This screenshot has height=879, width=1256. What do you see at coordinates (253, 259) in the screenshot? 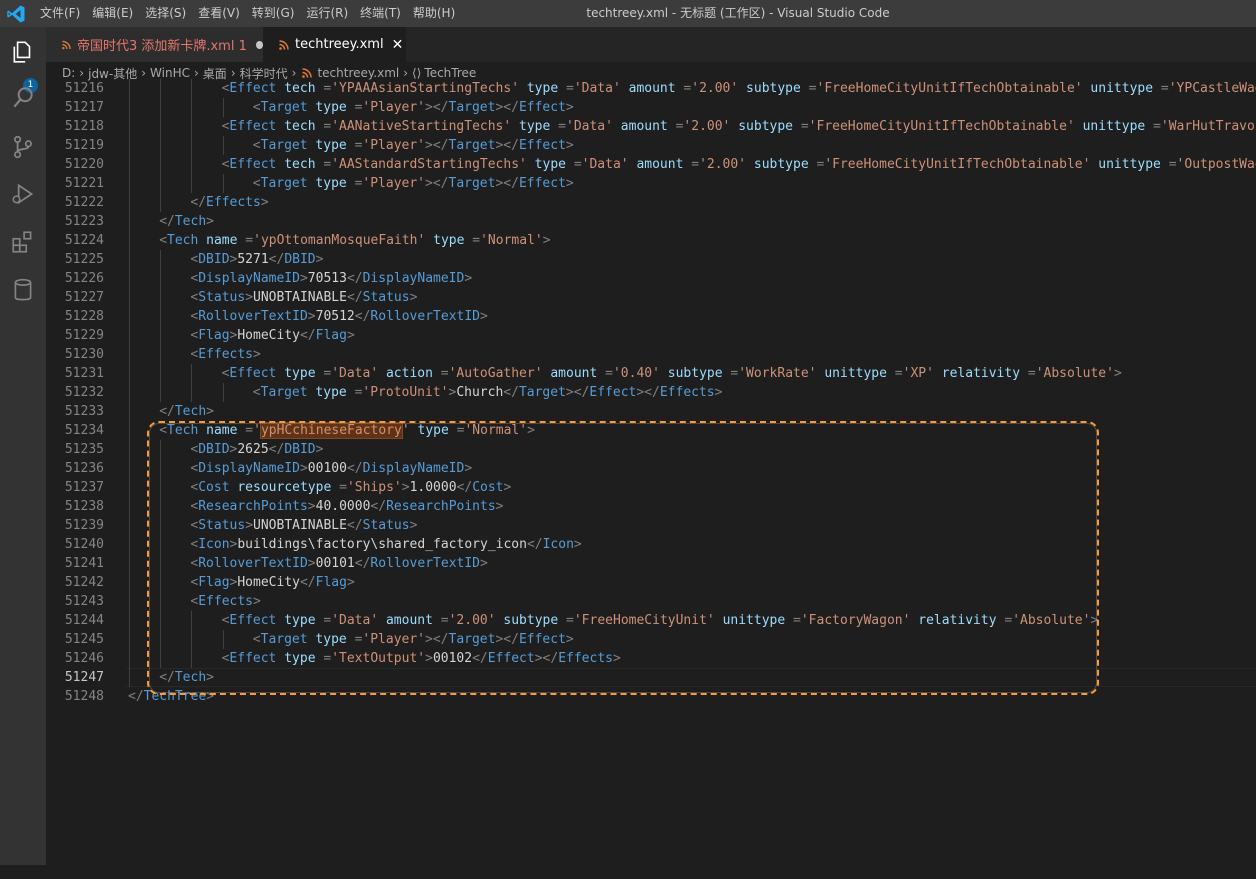
I see `code-token: 5271` at bounding box center [253, 259].